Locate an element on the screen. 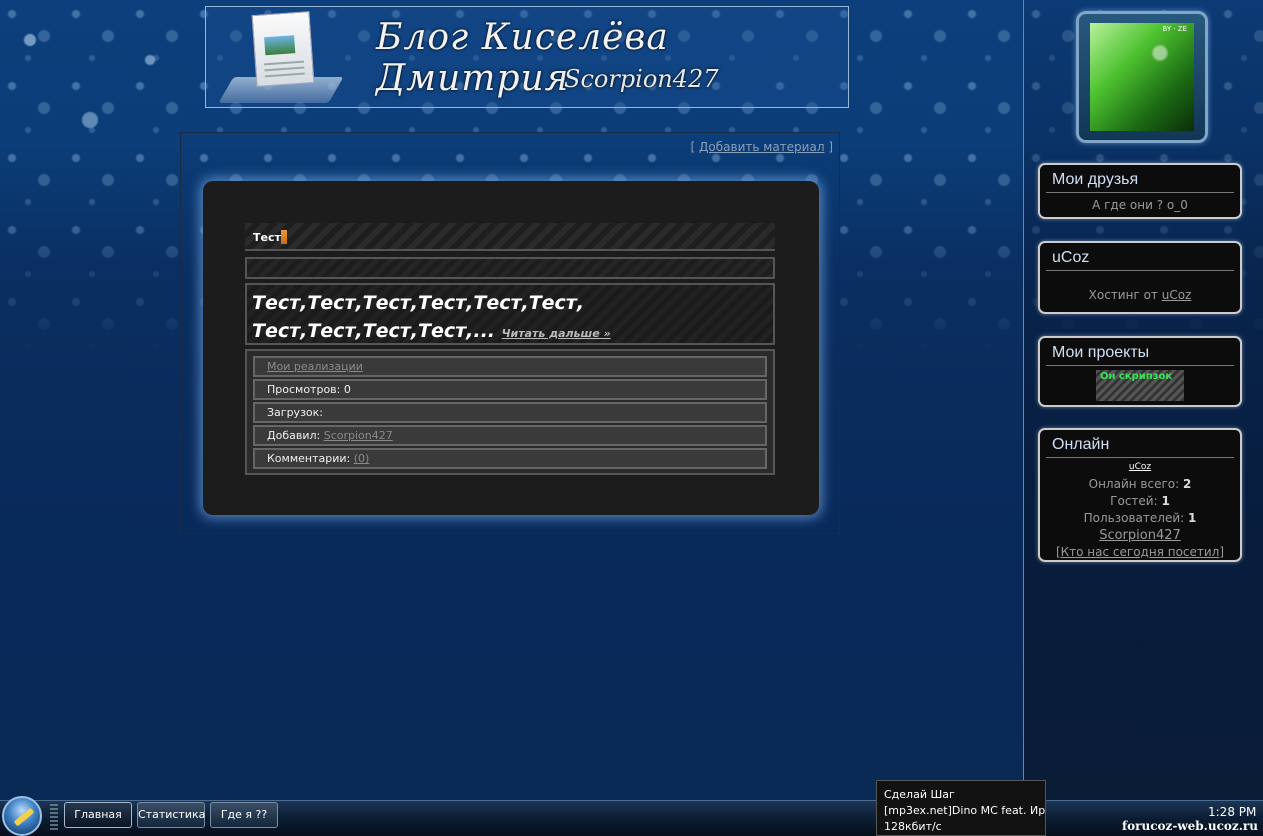 This screenshot has height=836, width=1263. avatar: BY · ZE is located at coordinates (1142, 77).